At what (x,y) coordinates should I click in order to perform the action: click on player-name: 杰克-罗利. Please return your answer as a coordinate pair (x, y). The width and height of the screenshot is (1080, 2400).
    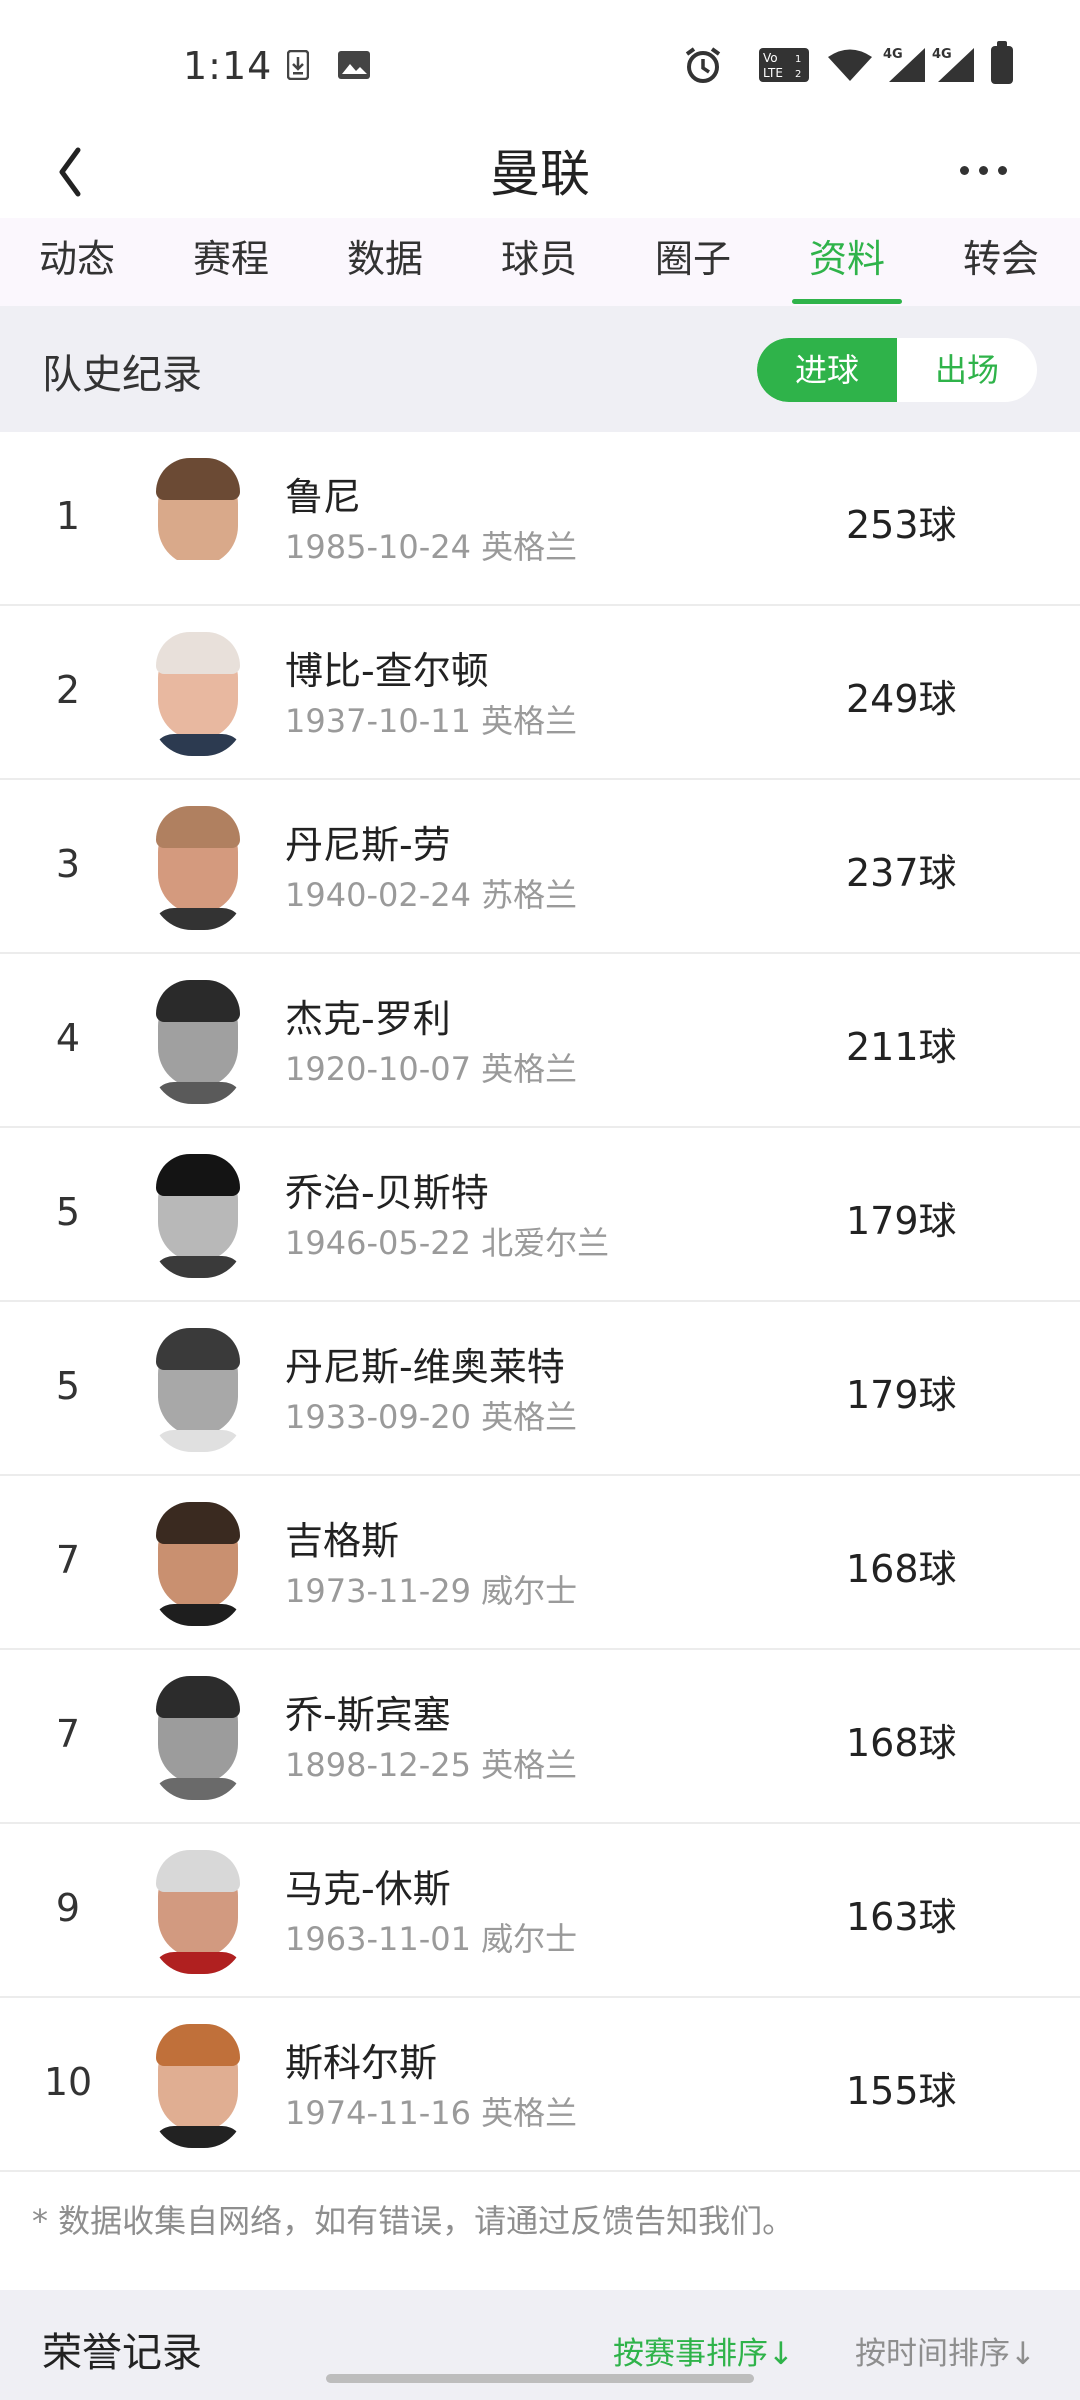
    Looking at the image, I should click on (368, 1019).